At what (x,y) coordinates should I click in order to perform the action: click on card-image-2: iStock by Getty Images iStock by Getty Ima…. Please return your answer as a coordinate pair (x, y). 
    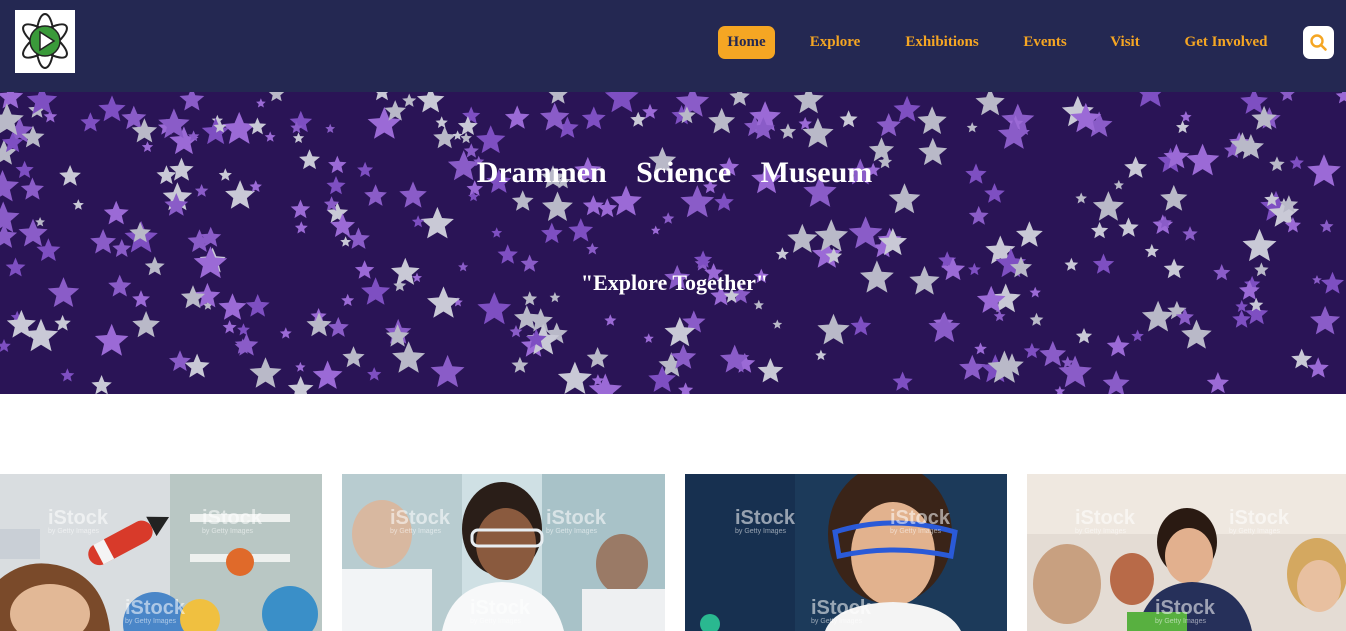
    Looking at the image, I should click on (503, 552).